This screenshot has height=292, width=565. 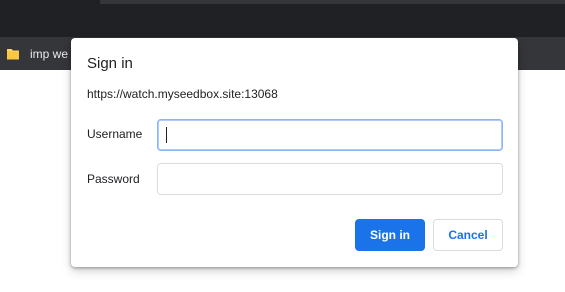 I want to click on cancel-button: Cancel, so click(x=468, y=235).